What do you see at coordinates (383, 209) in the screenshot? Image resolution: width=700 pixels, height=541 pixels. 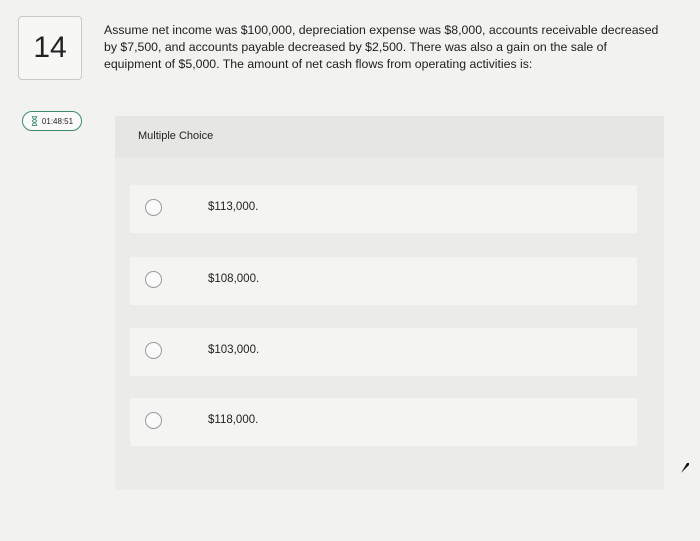 I see `option-row-1: $113,000.` at bounding box center [383, 209].